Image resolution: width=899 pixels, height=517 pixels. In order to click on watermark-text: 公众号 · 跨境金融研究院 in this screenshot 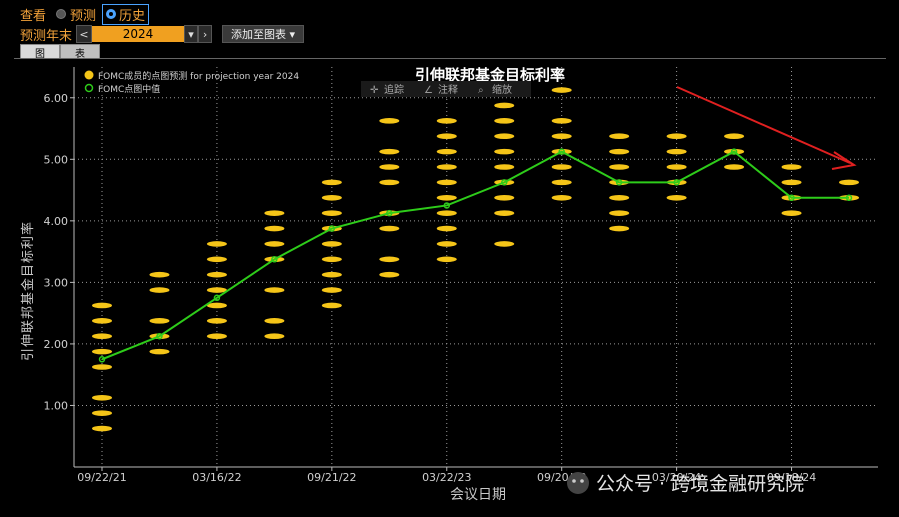, I will do `click(700, 484)`.